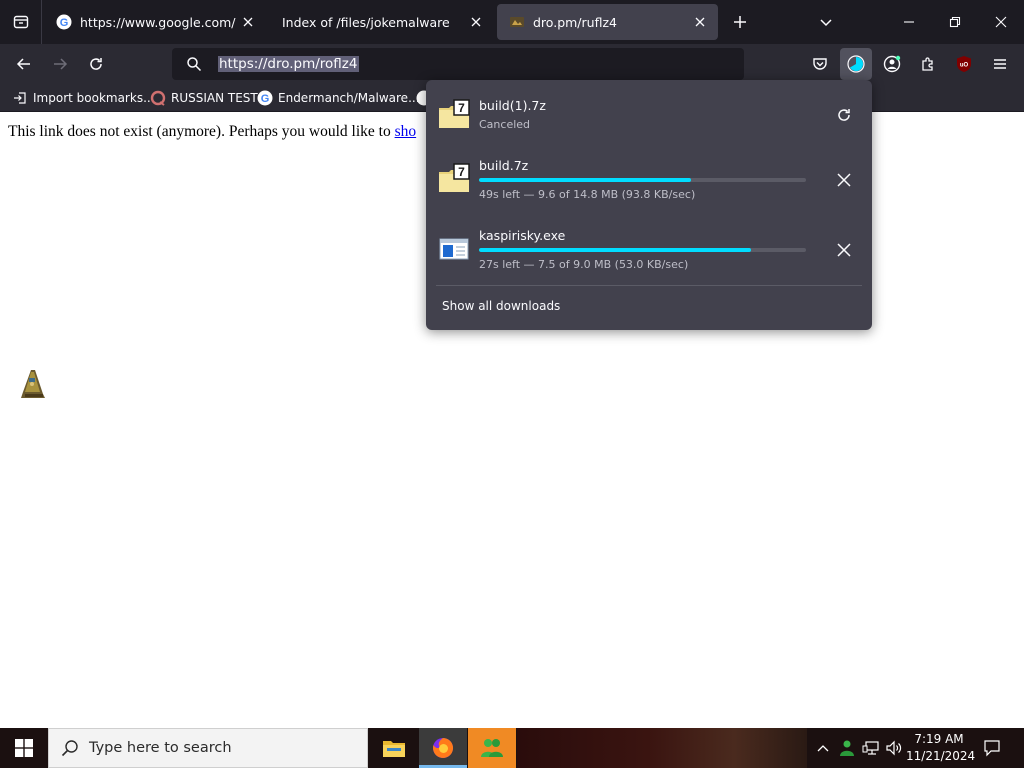 This screenshot has height=768, width=1024. What do you see at coordinates (740, 22) in the screenshot?
I see `new-tab-button` at bounding box center [740, 22].